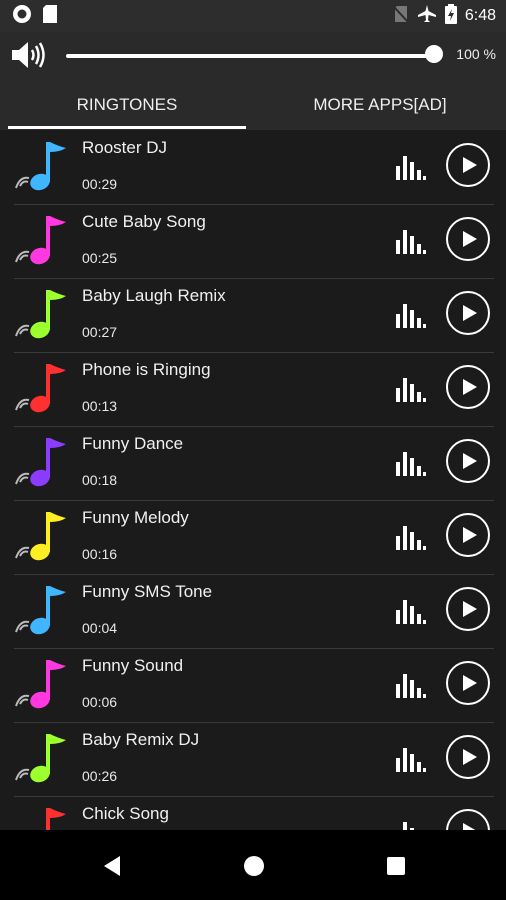 Image resolution: width=506 pixels, height=900 pixels. I want to click on ringtone-title: Funny Melody, so click(135, 517).